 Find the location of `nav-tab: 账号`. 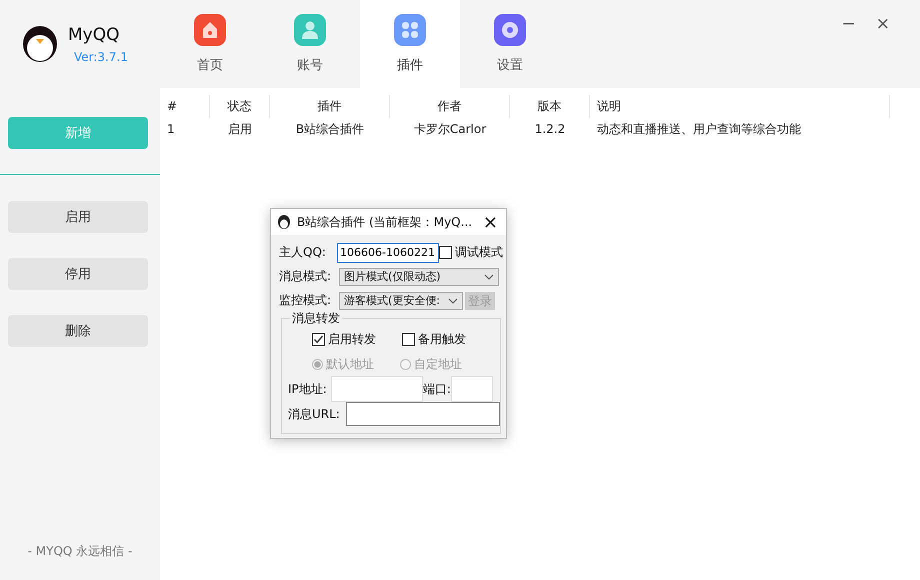

nav-tab: 账号 is located at coordinates (310, 44).